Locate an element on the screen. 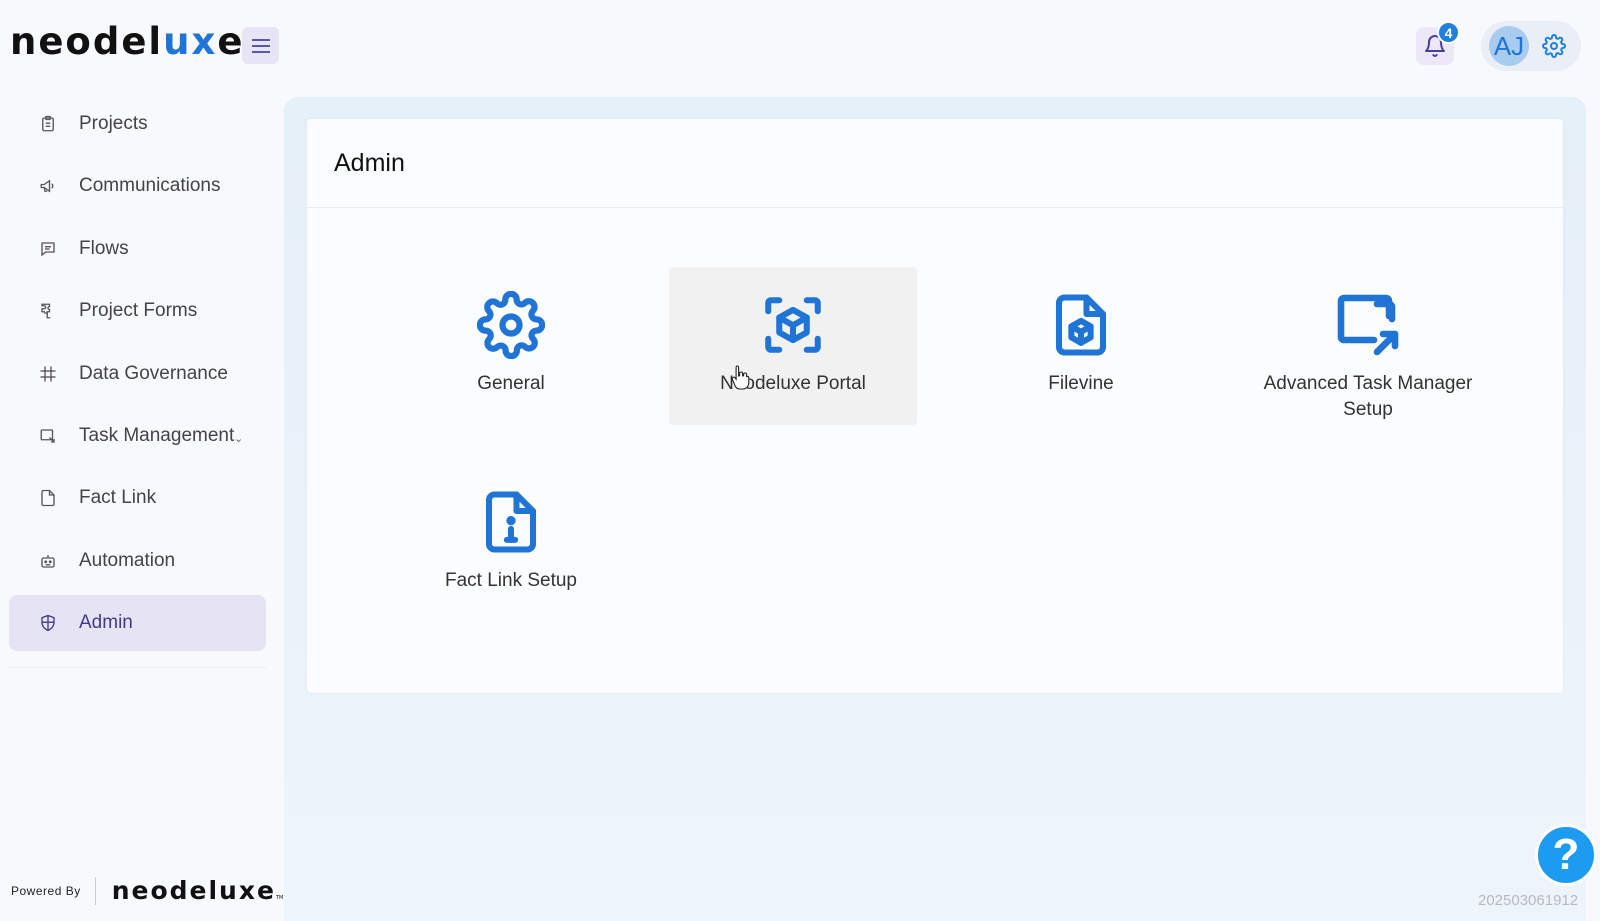  help-button: ? is located at coordinates (1566, 855).